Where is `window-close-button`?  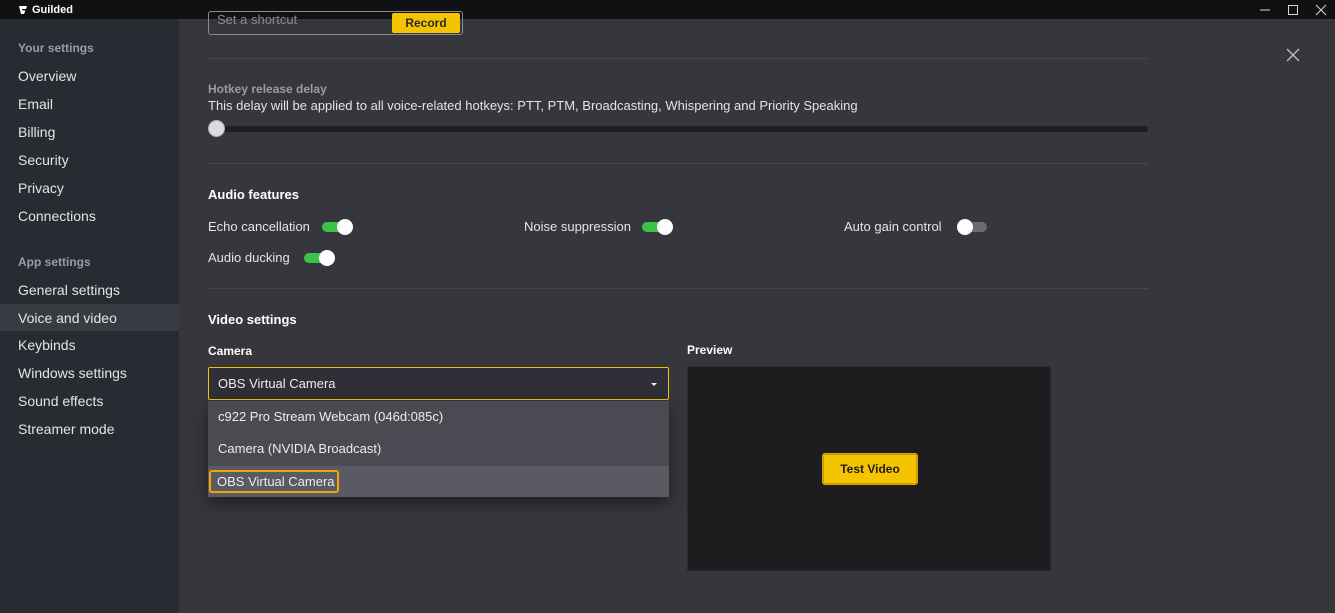
window-close-button is located at coordinates (1321, 9).